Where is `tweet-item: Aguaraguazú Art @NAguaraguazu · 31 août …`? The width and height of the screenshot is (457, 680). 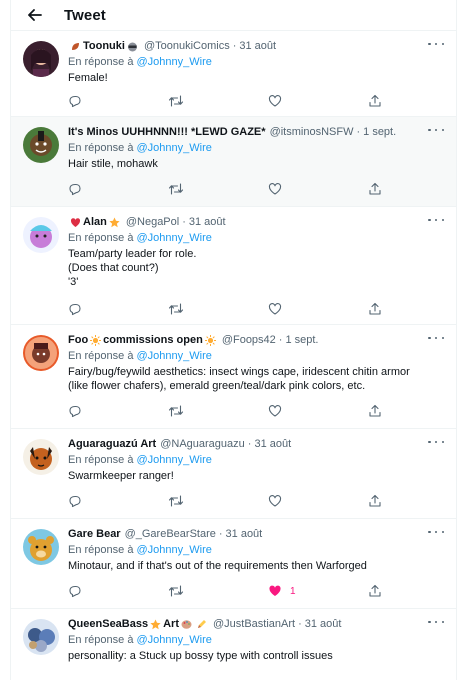 tweet-item: Aguaraguazú Art @NAguaraguazu · 31 août … is located at coordinates (233, 473).